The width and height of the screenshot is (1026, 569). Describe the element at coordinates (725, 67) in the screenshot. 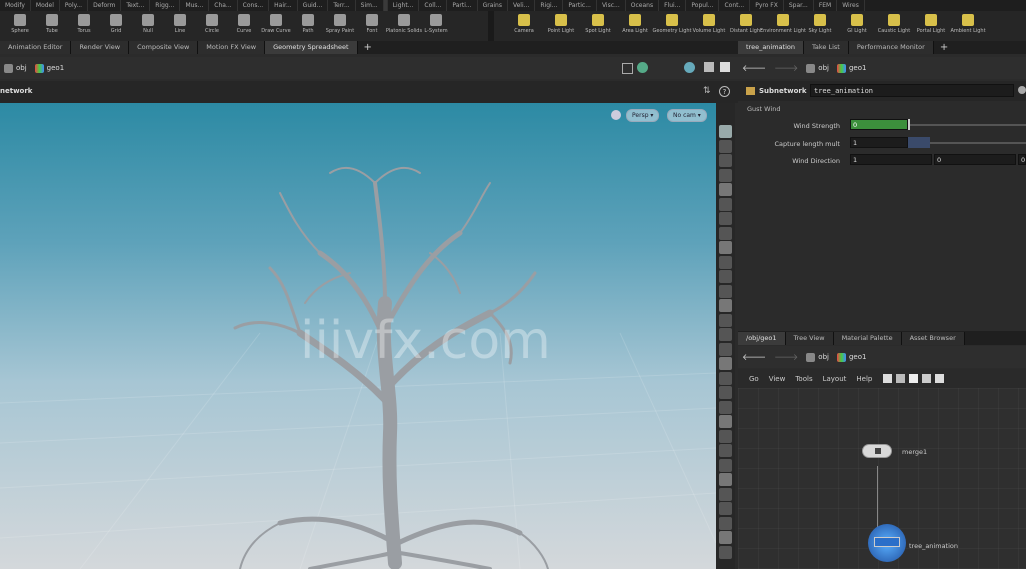

I see `maximize-icon` at that location.